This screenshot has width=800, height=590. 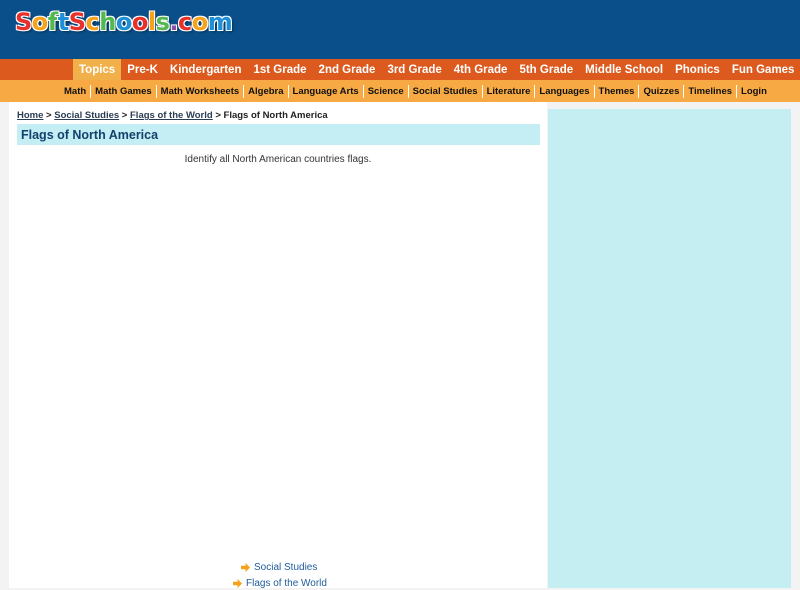 What do you see at coordinates (325, 91) in the screenshot?
I see `subnav-link-language-arts: Language Arts` at bounding box center [325, 91].